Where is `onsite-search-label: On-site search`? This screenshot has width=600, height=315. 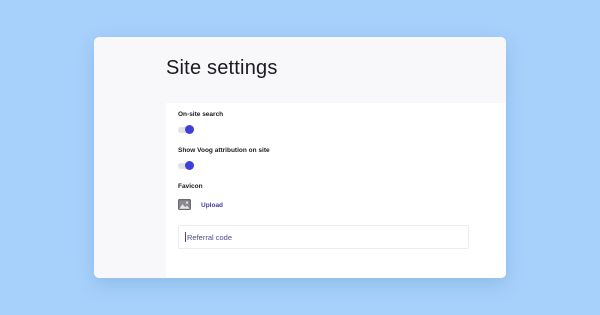
onsite-search-label: On-site search is located at coordinates (201, 114).